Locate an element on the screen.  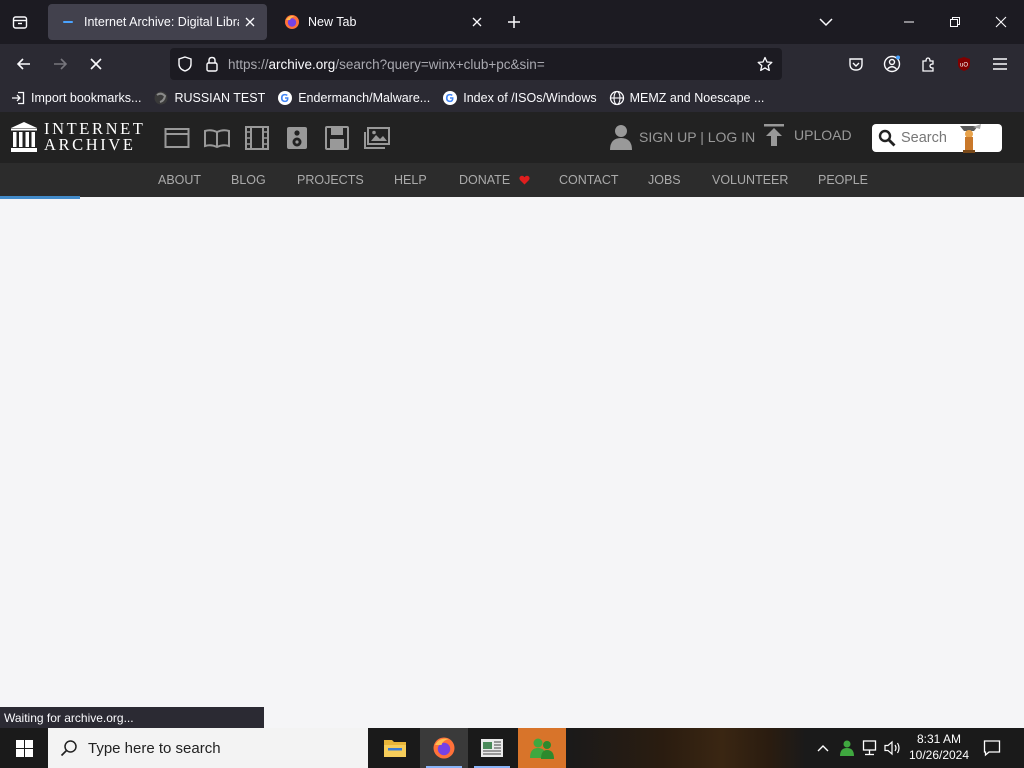
windows-logo-icon is located at coordinates (24, 748).